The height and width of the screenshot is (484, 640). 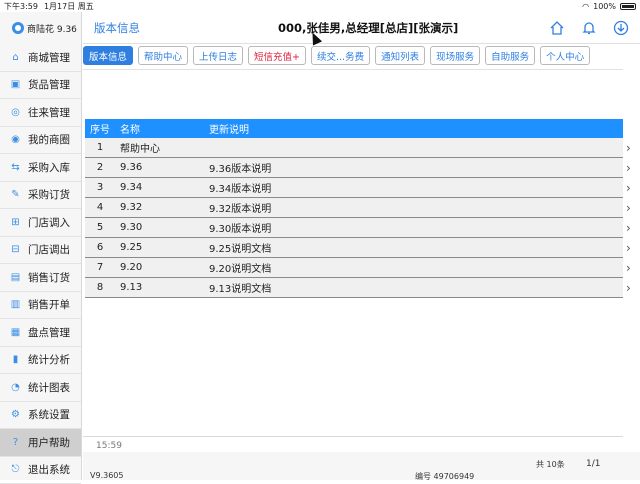 What do you see at coordinates (15, 194) in the screenshot?
I see `edit-icon: ✎` at bounding box center [15, 194].